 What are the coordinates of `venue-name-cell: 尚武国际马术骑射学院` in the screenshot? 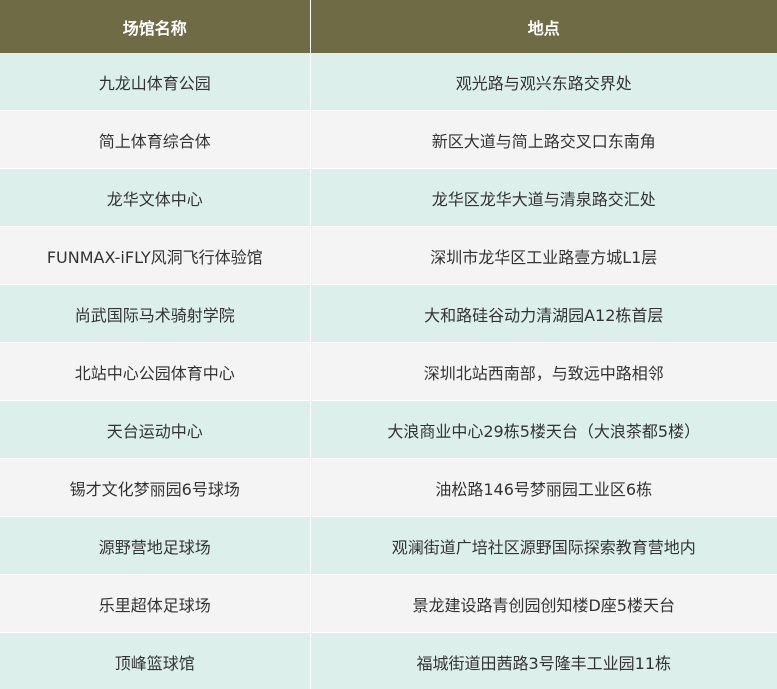 It's located at (155, 313).